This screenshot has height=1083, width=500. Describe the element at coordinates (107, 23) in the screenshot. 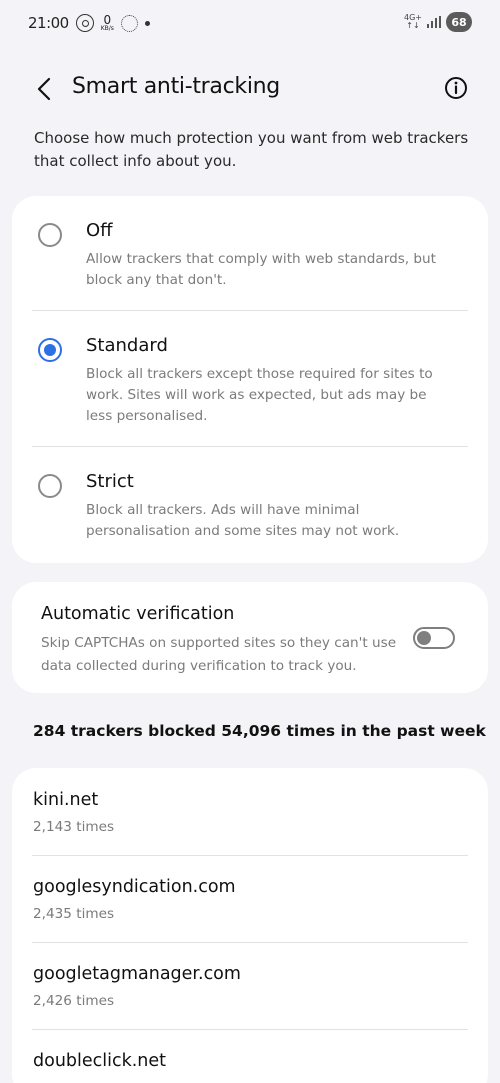

I see `network-speed: 0 KB/s` at that location.